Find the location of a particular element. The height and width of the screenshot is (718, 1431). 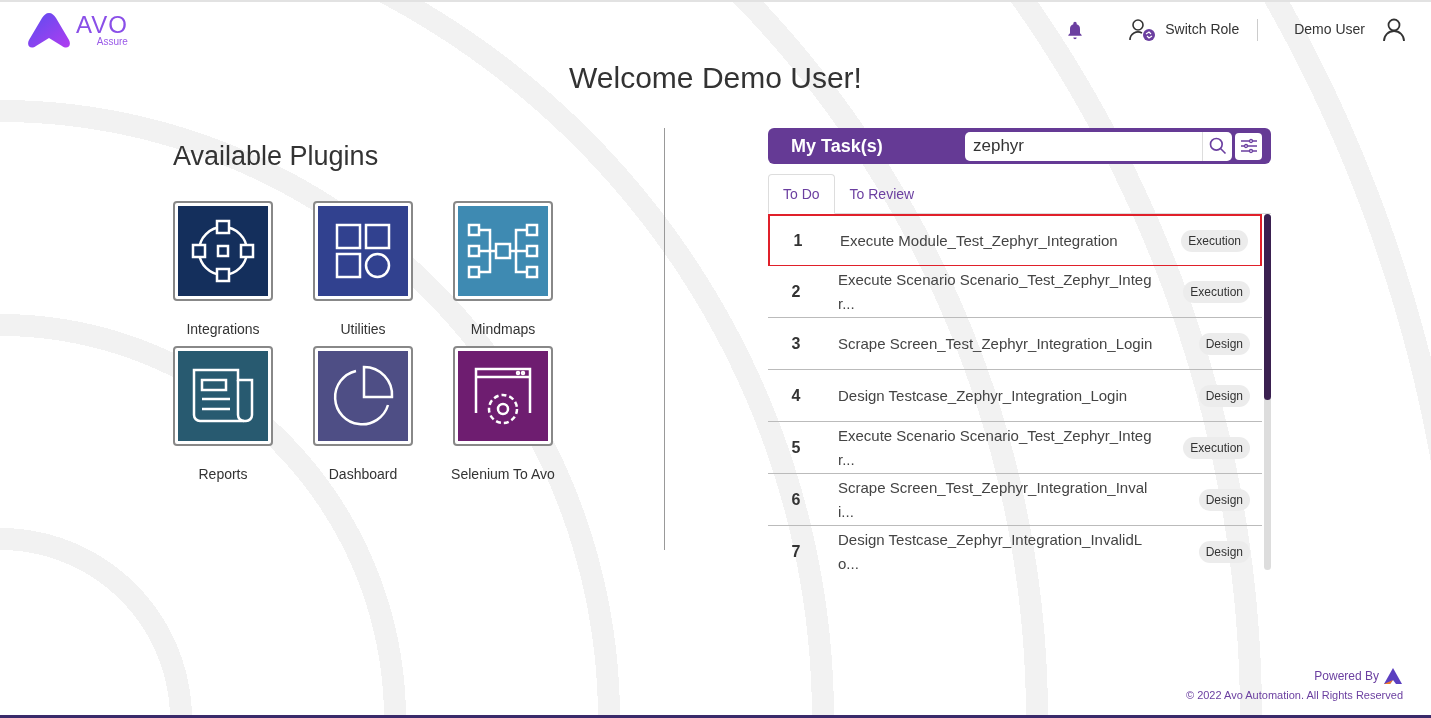

plugin-tile: Mindmaps is located at coordinates (503, 271).